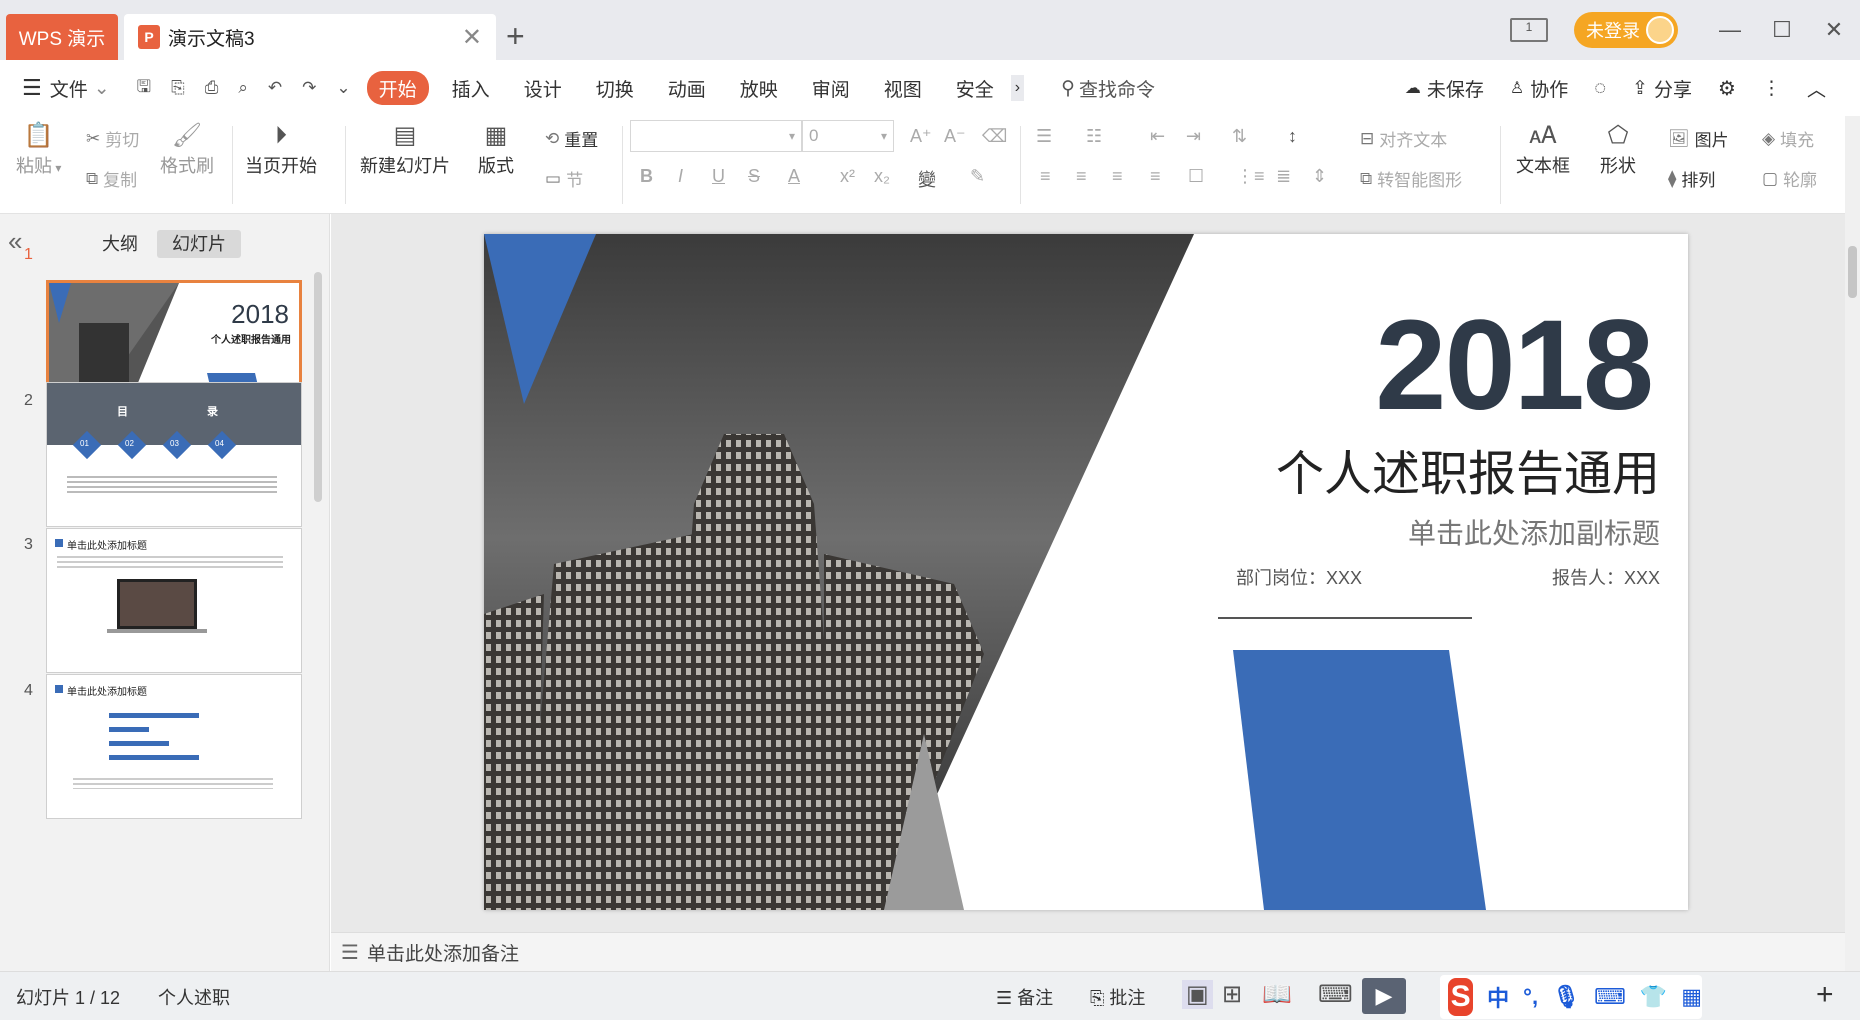 The height and width of the screenshot is (1020, 1860). What do you see at coordinates (1196, 176) in the screenshot?
I see `distribute-icon: ☐` at bounding box center [1196, 176].